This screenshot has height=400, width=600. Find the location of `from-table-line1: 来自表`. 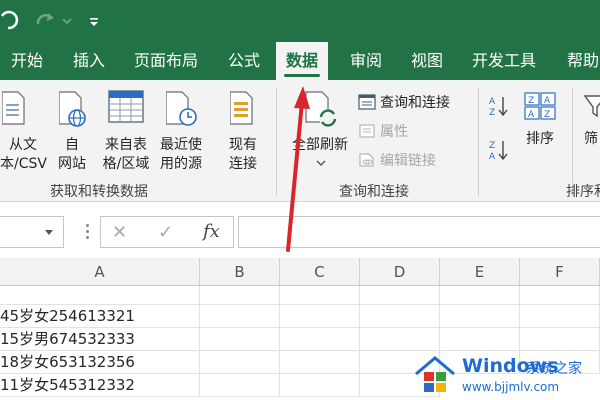

from-table-line1: 来自表 is located at coordinates (126, 145).